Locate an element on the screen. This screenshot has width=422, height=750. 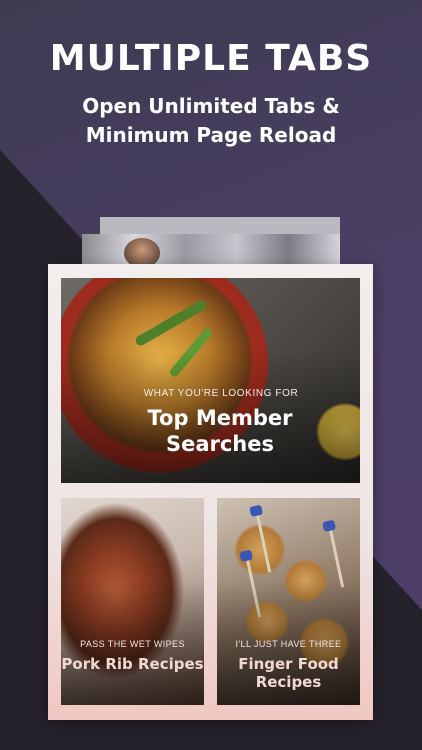
tile-kicker: PASS THE WET WIPES is located at coordinates (132, 644).